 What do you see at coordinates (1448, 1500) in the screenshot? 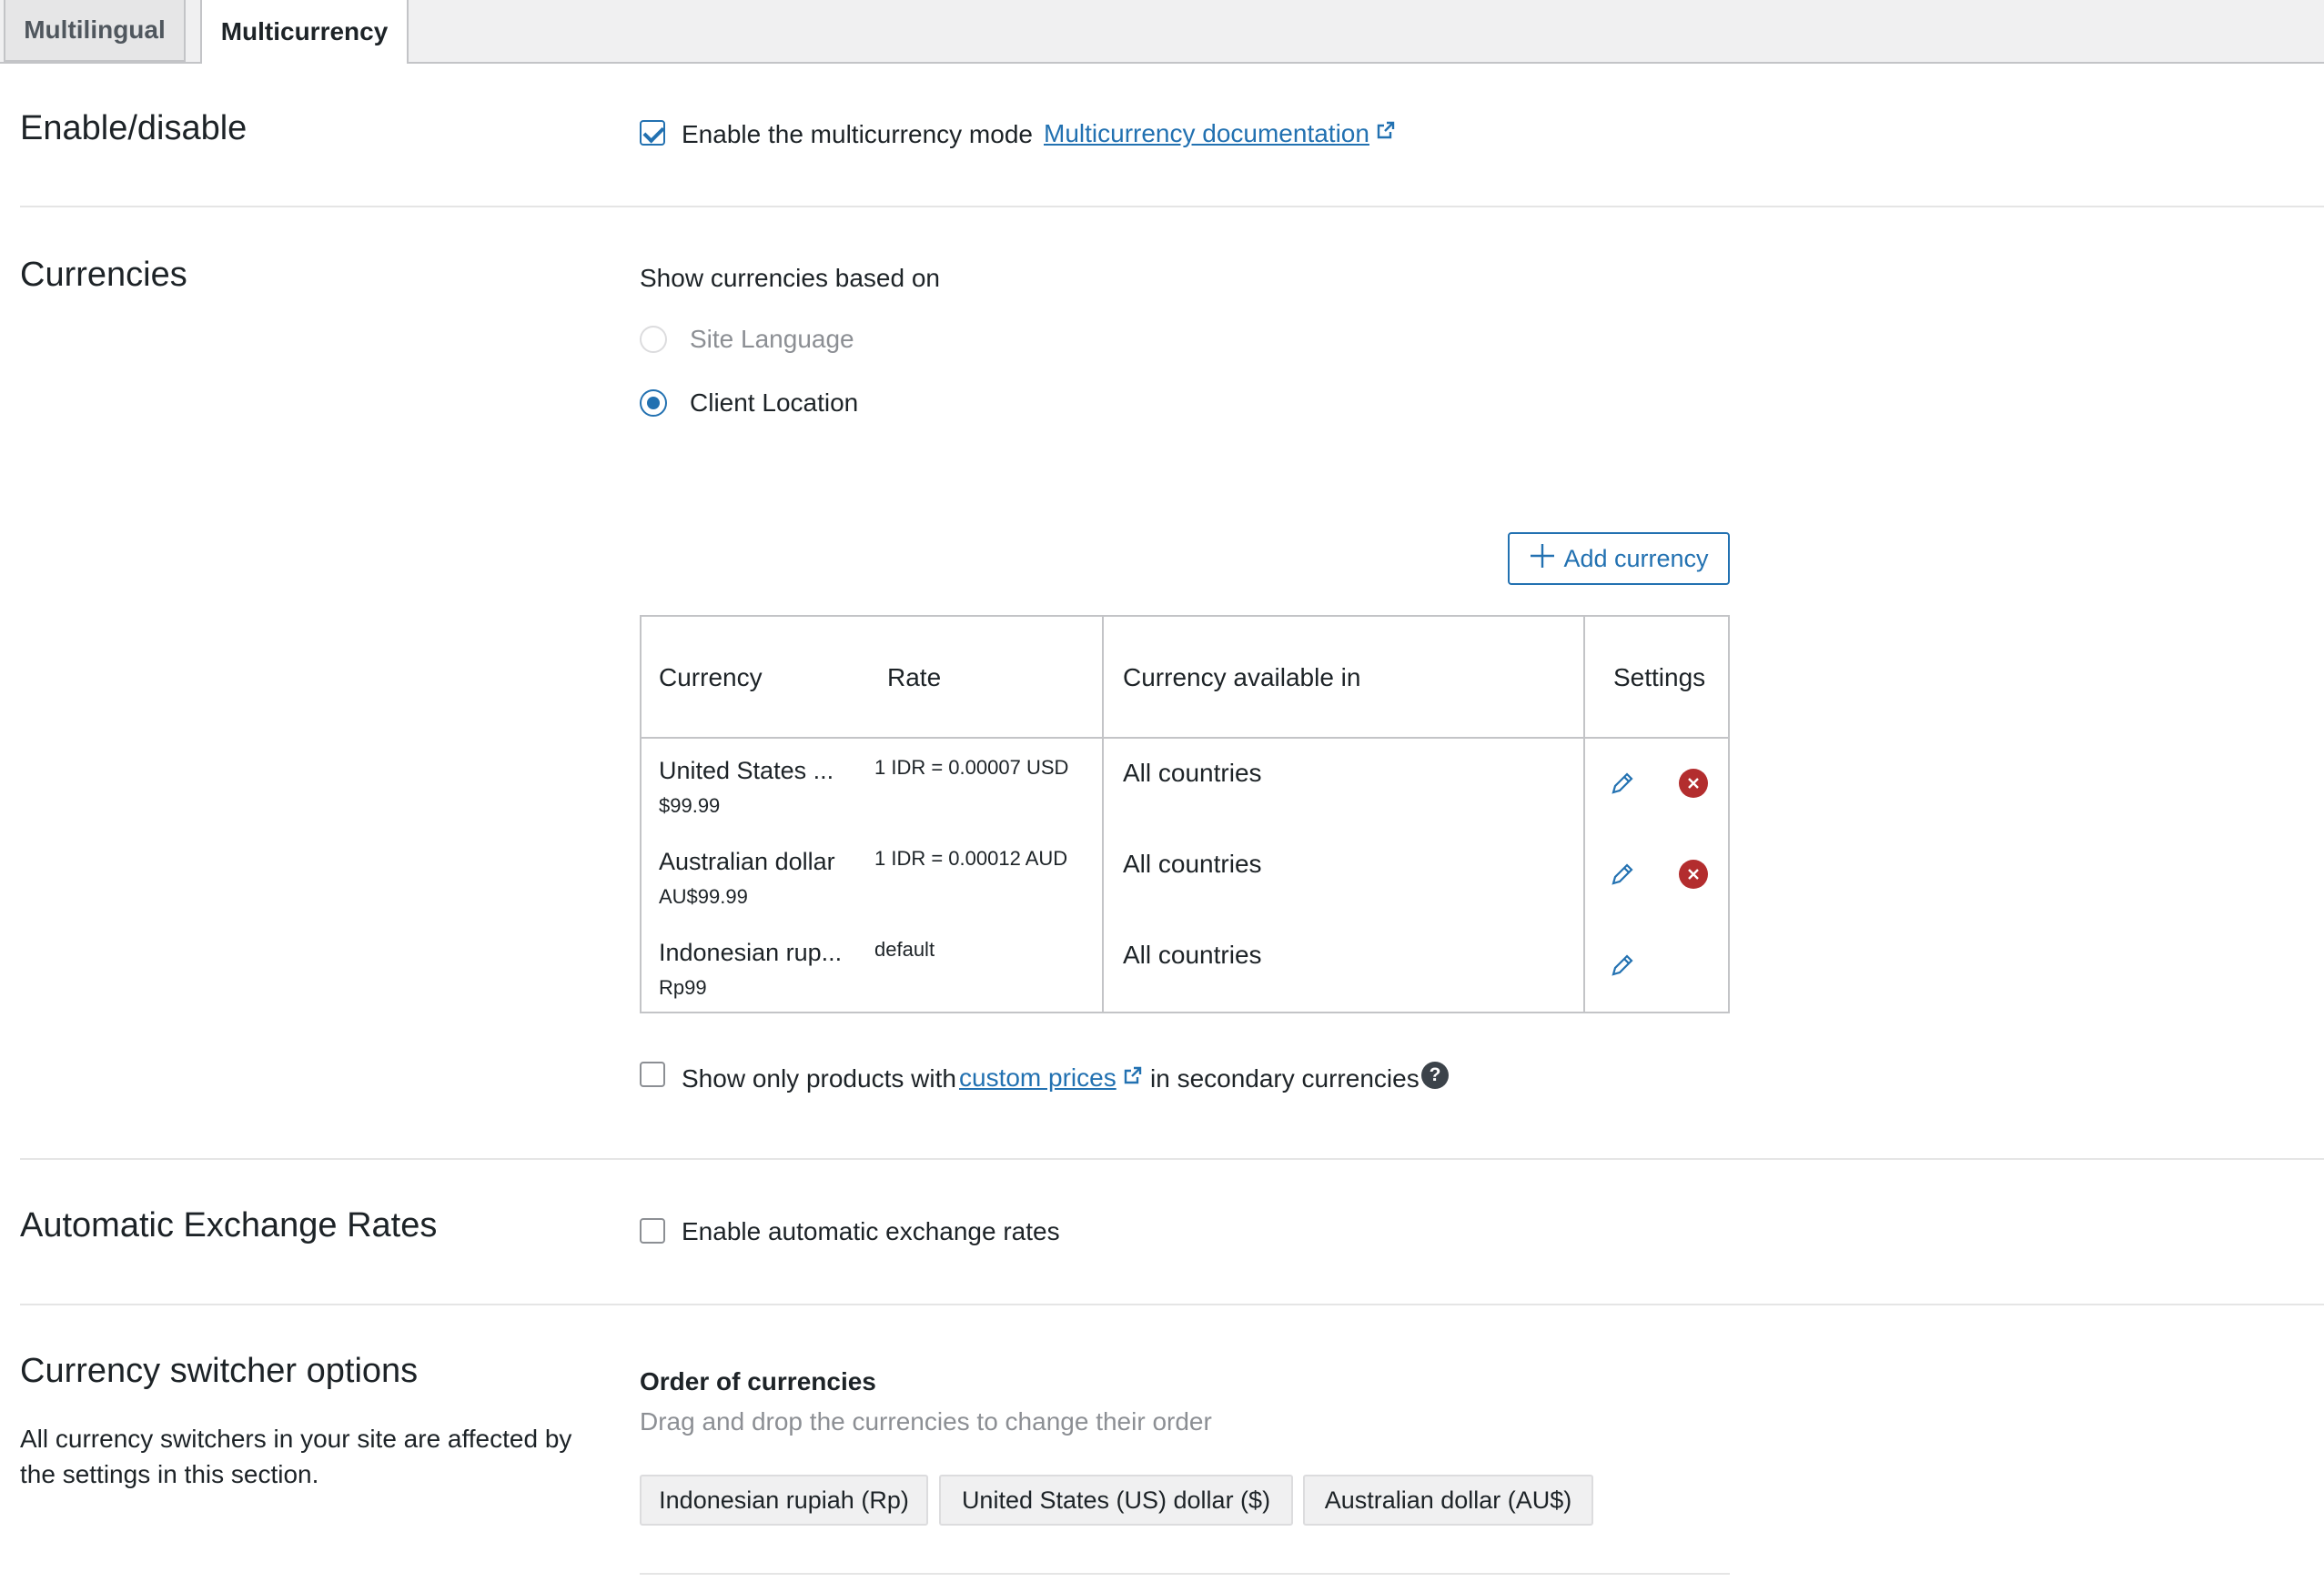
I see `currency-order-item: Australian dollar (AU$)` at bounding box center [1448, 1500].